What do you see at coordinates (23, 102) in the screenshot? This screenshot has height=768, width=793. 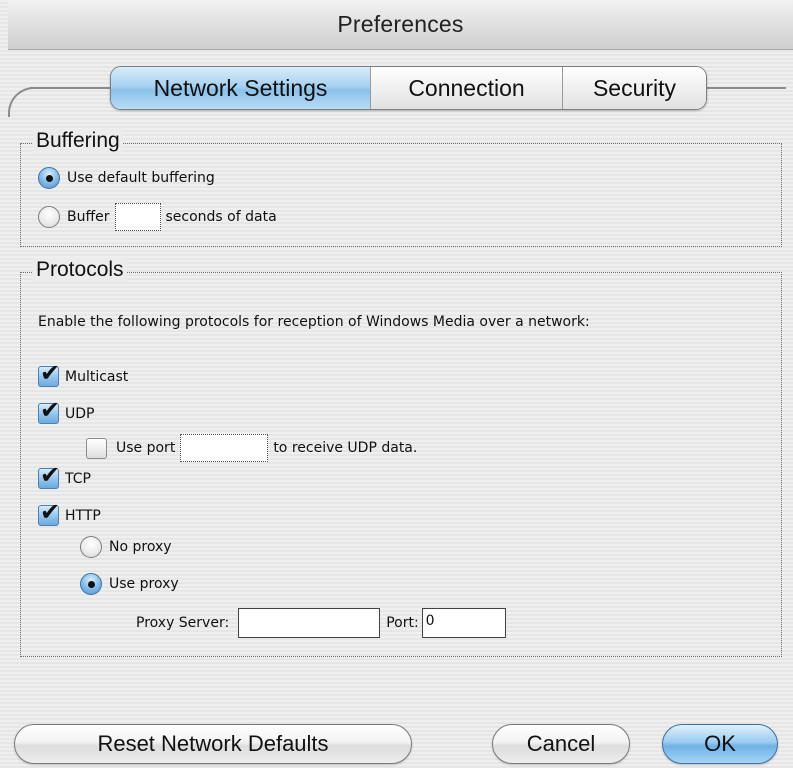 I see `tab-frame` at bounding box center [23, 102].